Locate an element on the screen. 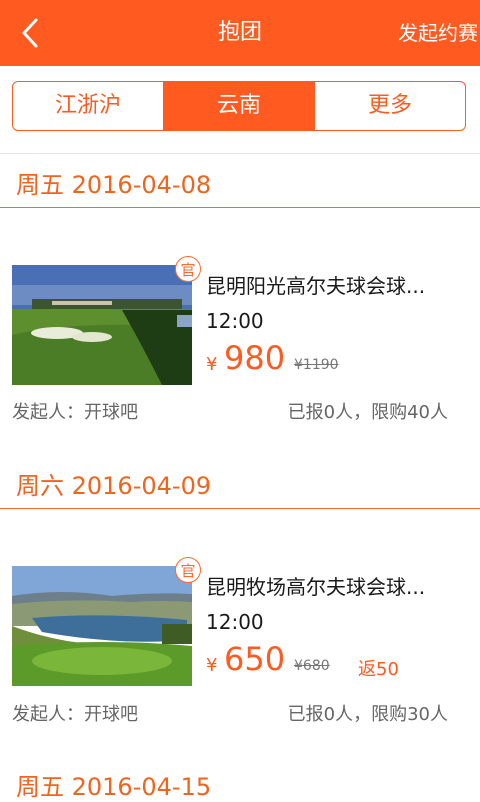  top-bar: 抱团 发起约赛 is located at coordinates (240, 33).